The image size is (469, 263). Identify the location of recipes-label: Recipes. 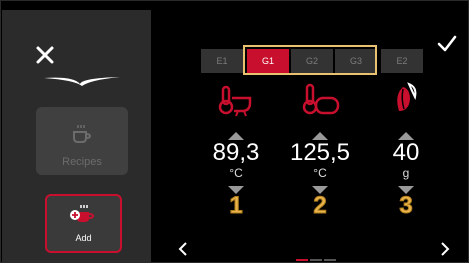
(82, 162).